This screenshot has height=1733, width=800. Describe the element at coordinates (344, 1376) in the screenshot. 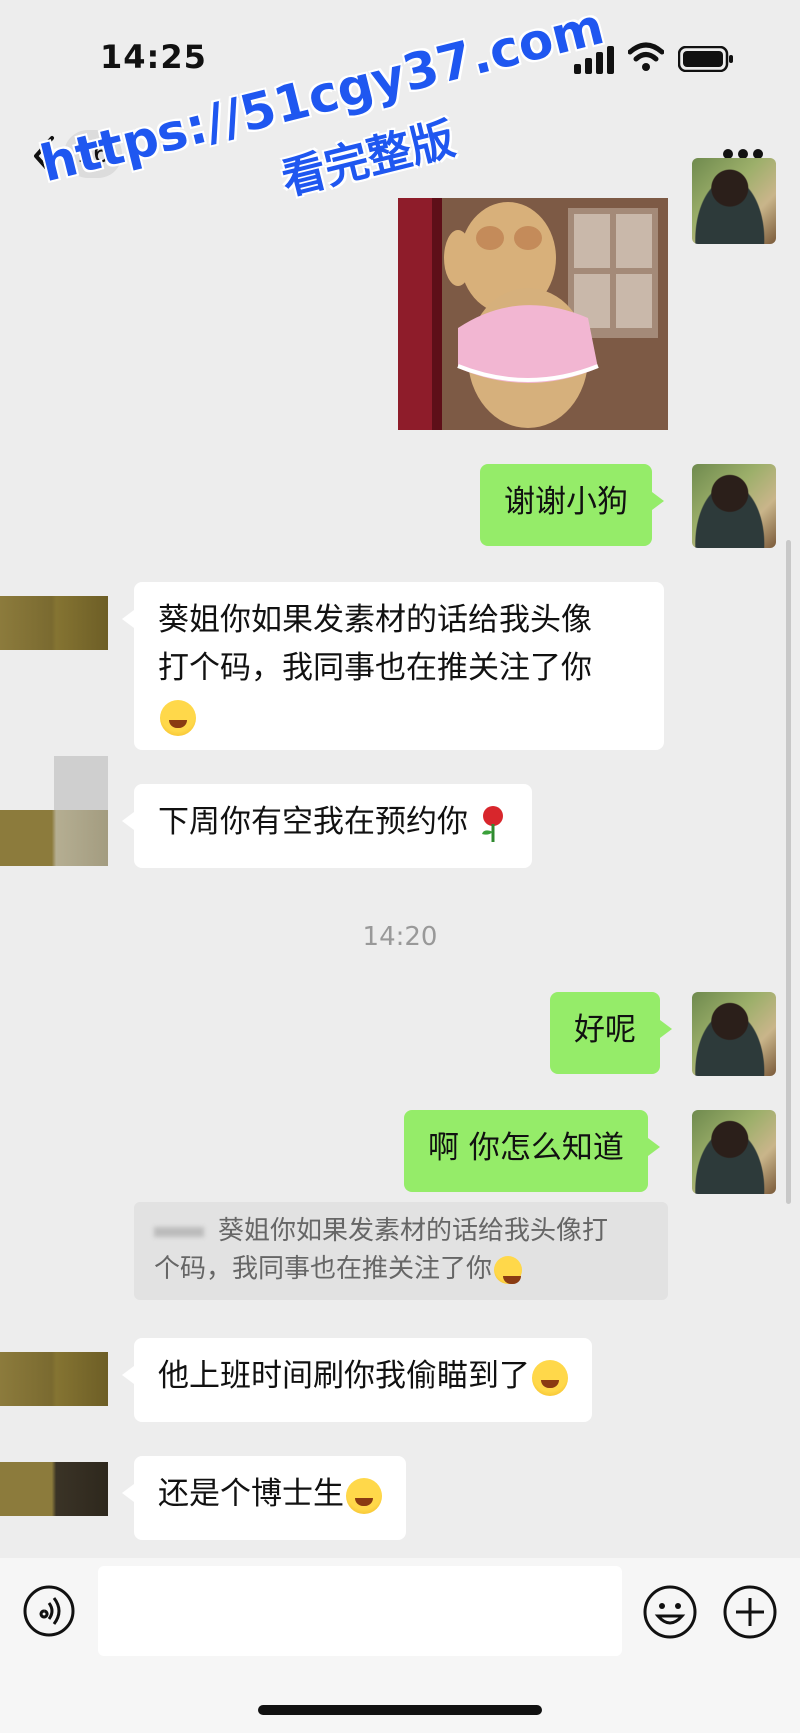

I see `message-text: 他上班时间刷你我偷瞄到了` at that location.